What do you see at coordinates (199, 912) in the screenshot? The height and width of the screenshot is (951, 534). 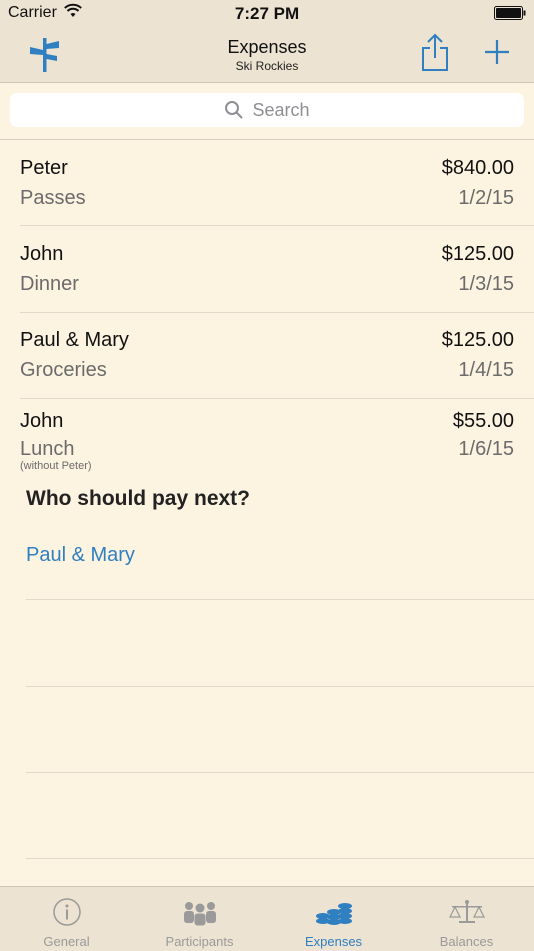 I see `people-icon` at bounding box center [199, 912].